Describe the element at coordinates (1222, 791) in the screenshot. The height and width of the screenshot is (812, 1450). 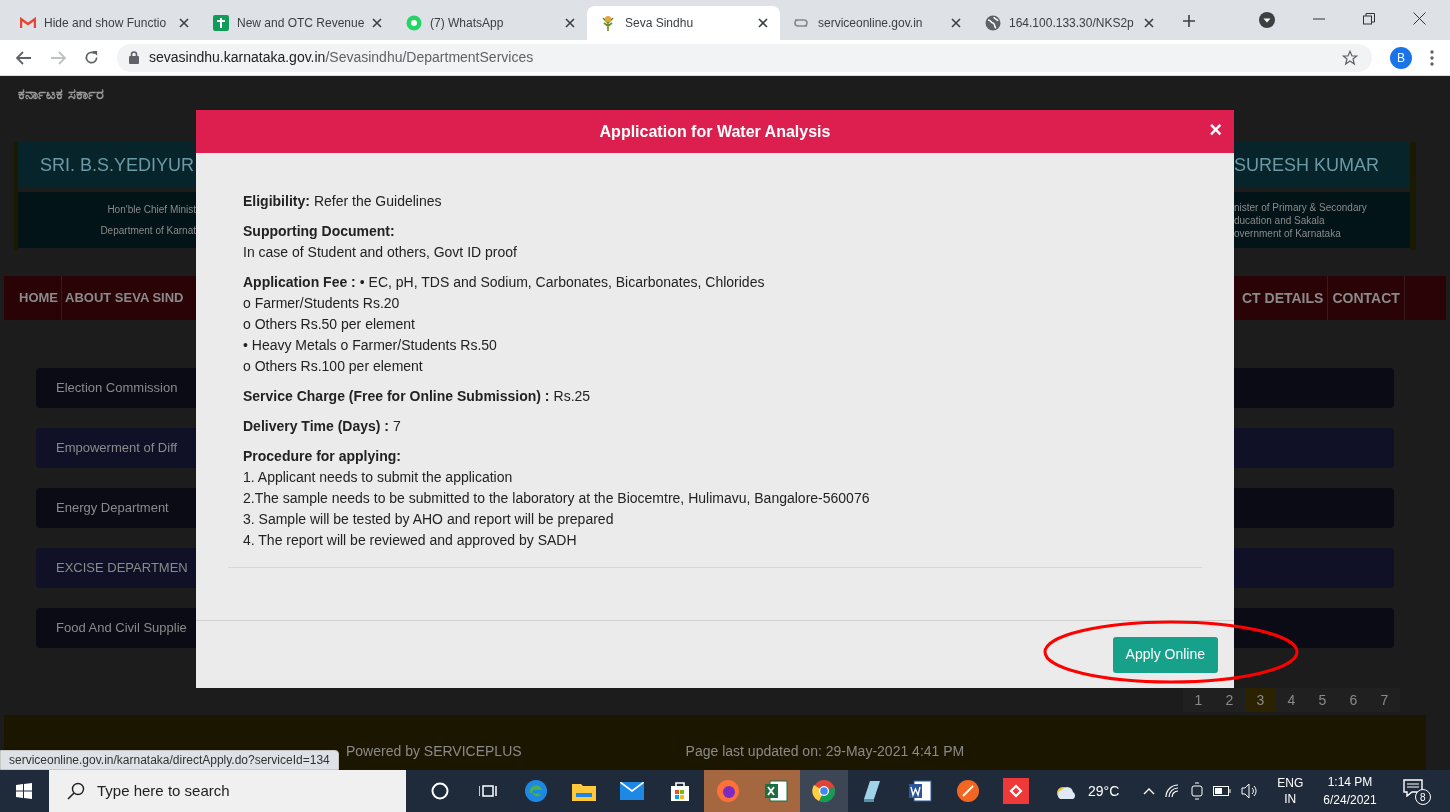
I see `battery-icon` at that location.